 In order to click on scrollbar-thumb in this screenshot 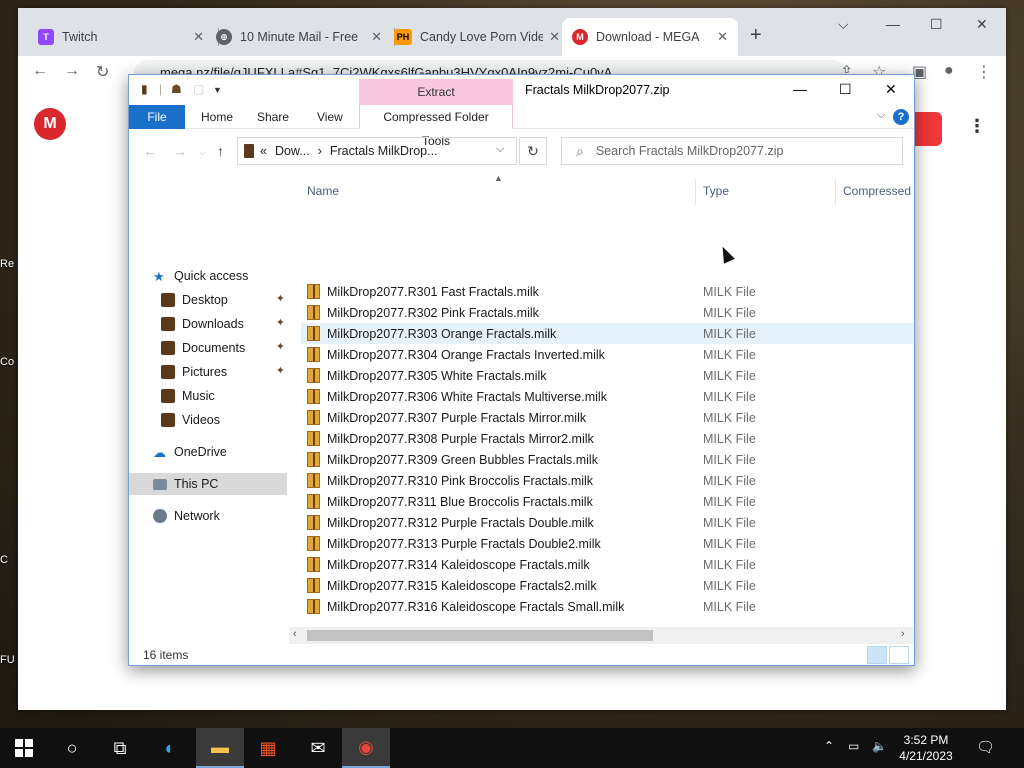, I will do `click(480, 635)`.